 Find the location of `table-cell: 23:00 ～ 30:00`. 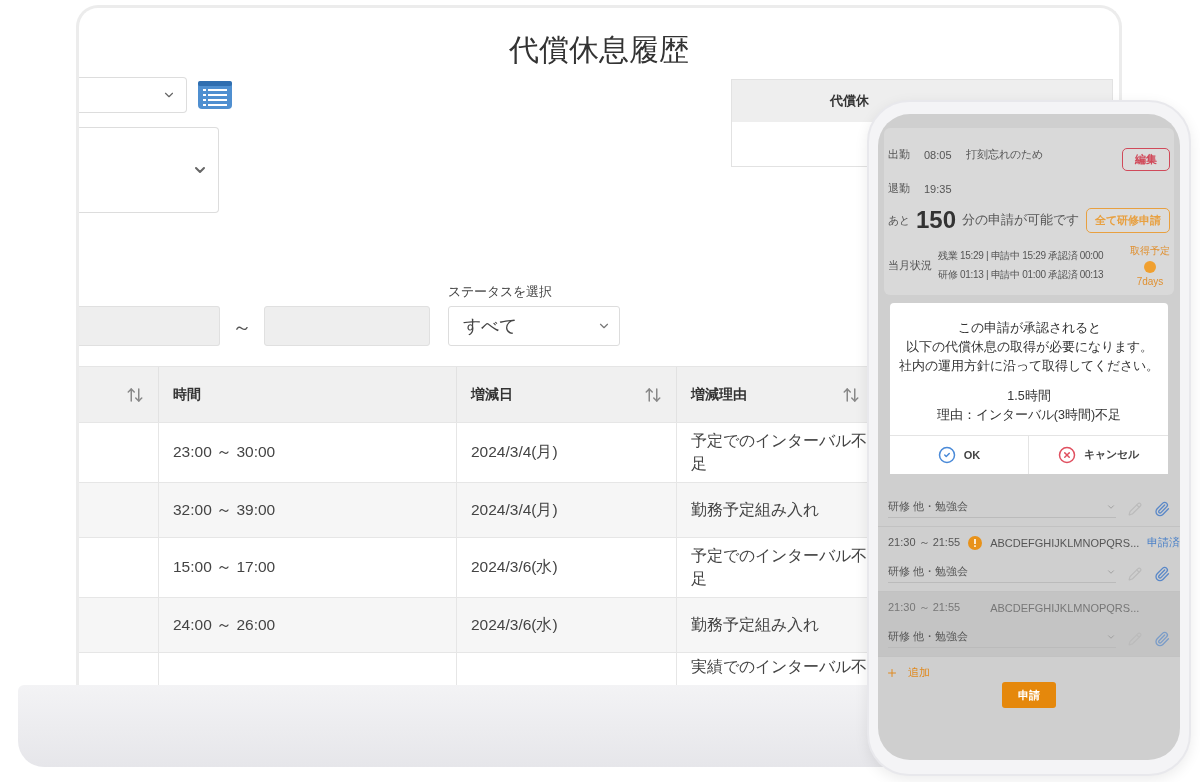

table-cell: 23:00 ～ 30:00 is located at coordinates (308, 452).